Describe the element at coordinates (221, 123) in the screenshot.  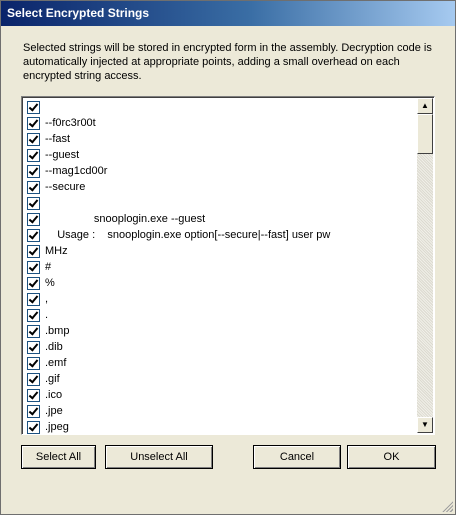
I see `list-item: --f0rc3r00t` at that location.